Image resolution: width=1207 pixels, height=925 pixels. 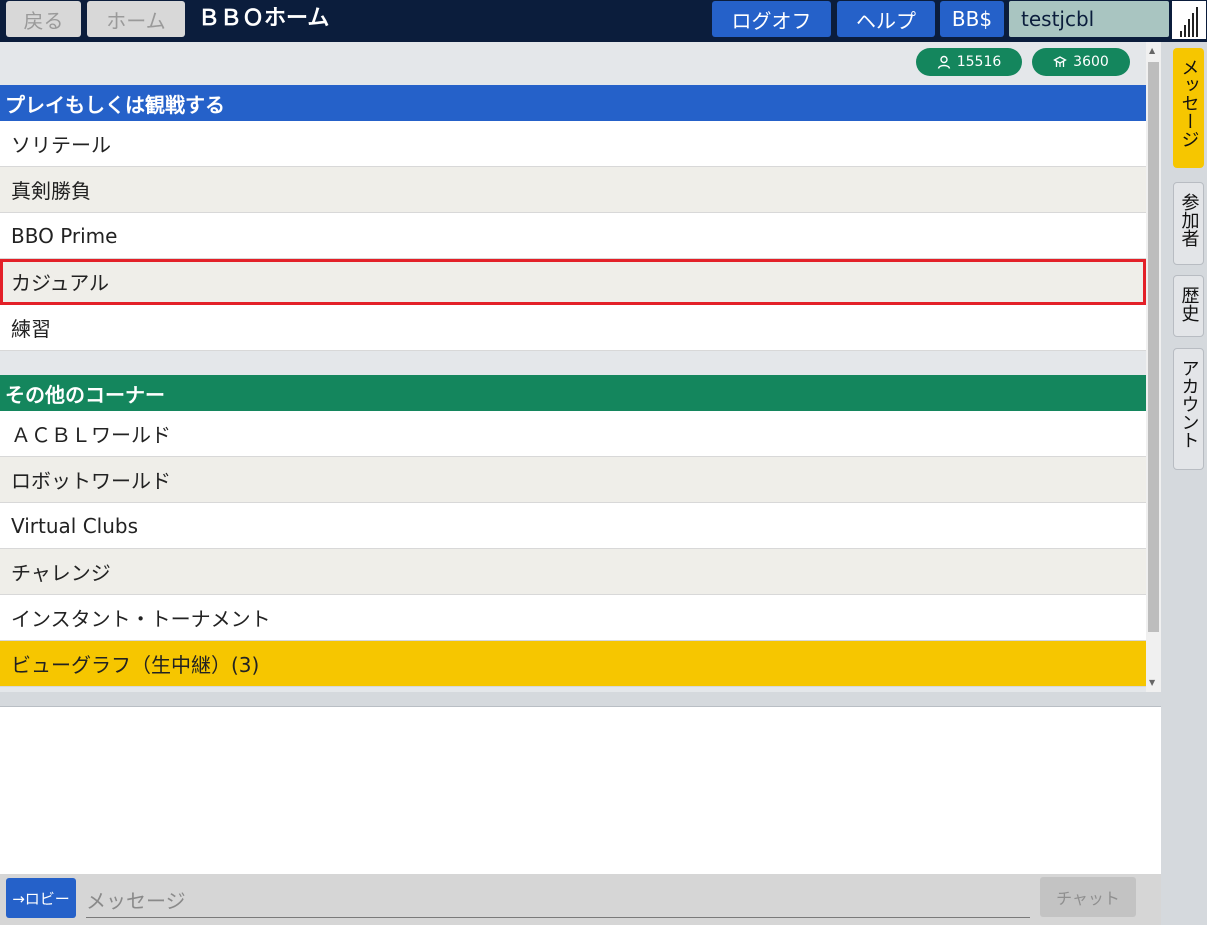 I want to click on list-item-acbl-world: ＡＣＢＬワールド, so click(x=573, y=434).